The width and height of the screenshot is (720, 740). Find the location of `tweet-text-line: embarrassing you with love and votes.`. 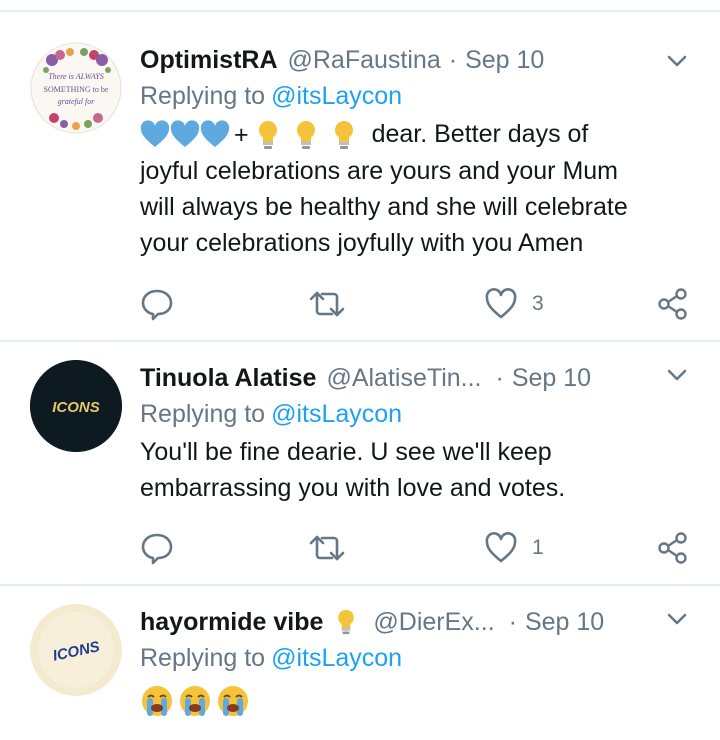

tweet-text-line: embarrassing you with love and votes. is located at coordinates (353, 488).